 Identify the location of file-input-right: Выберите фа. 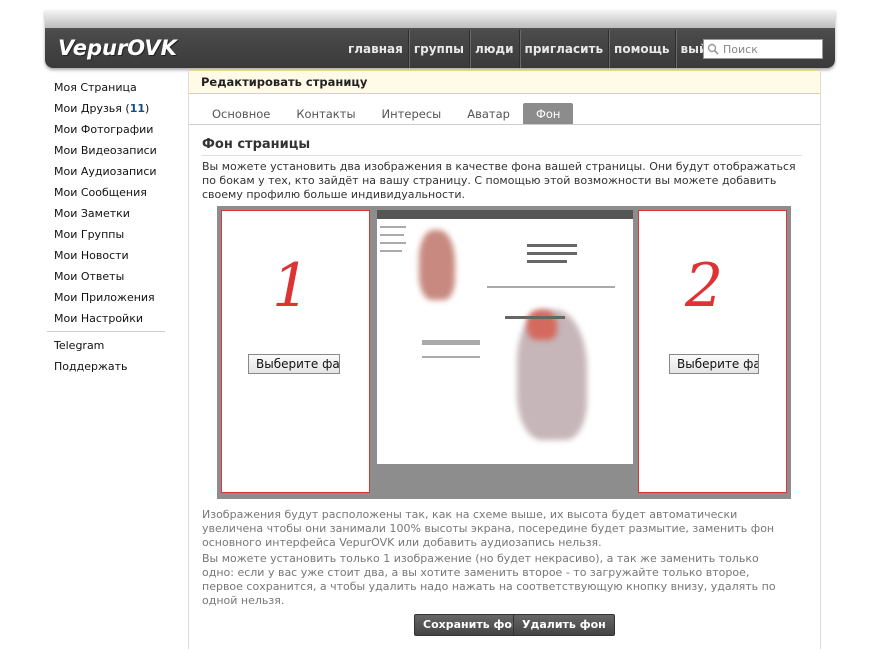
(714, 364).